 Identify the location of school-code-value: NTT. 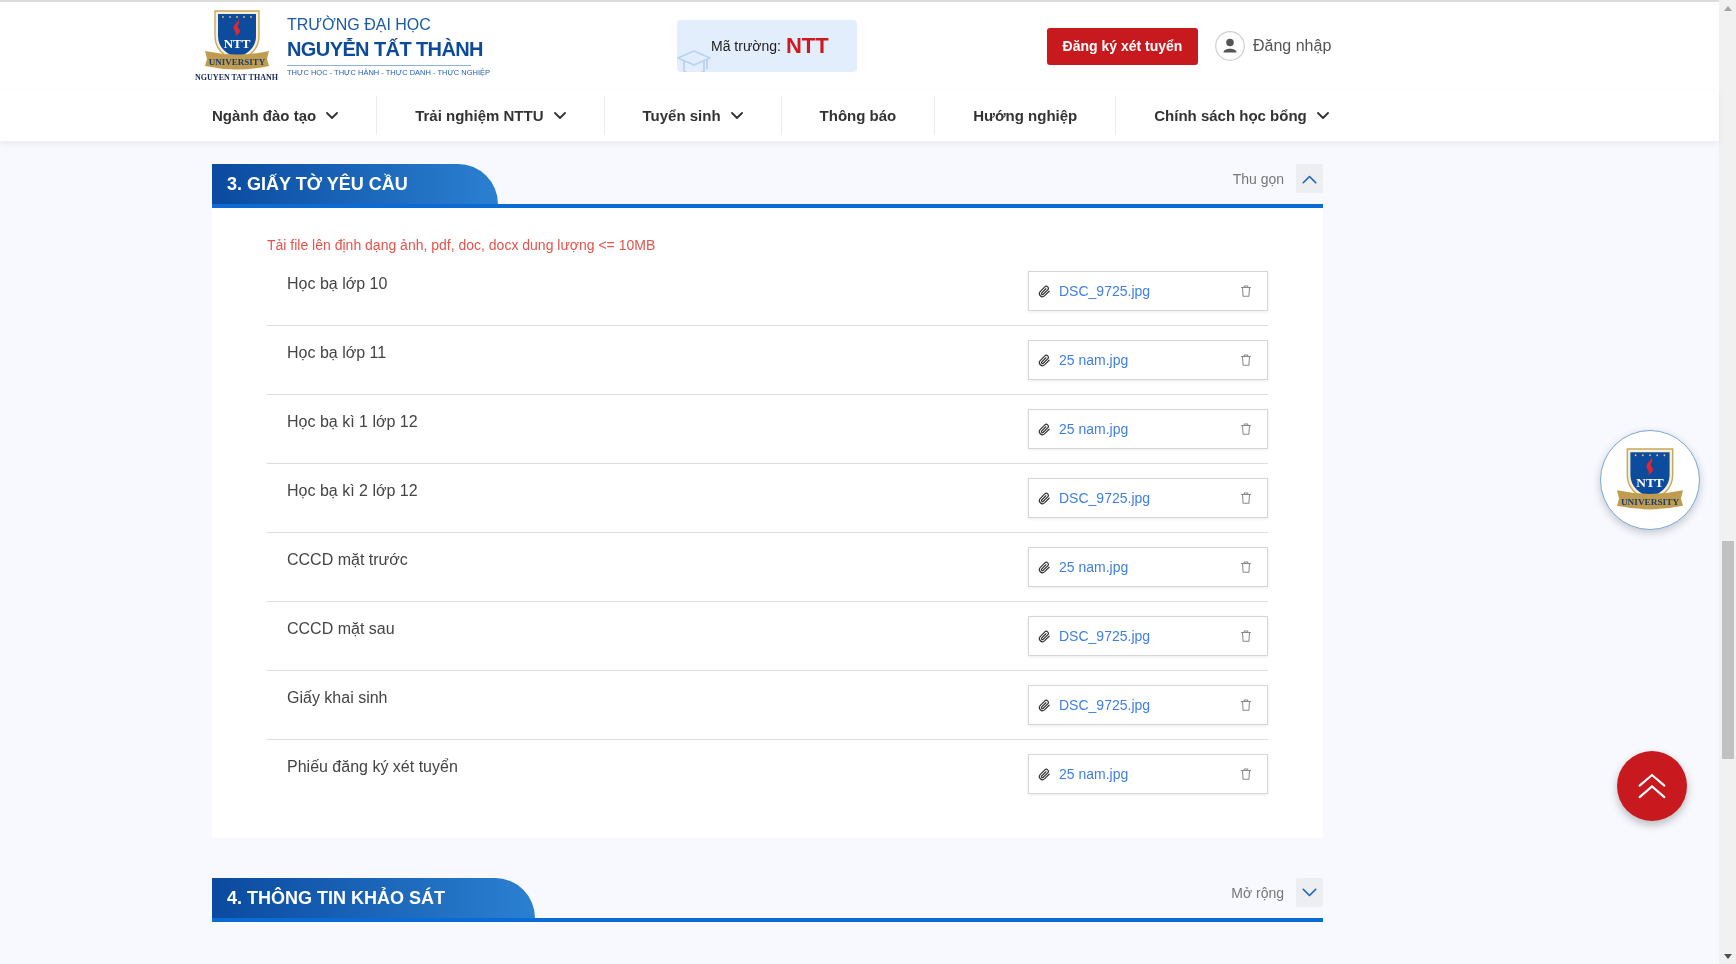
(807, 46).